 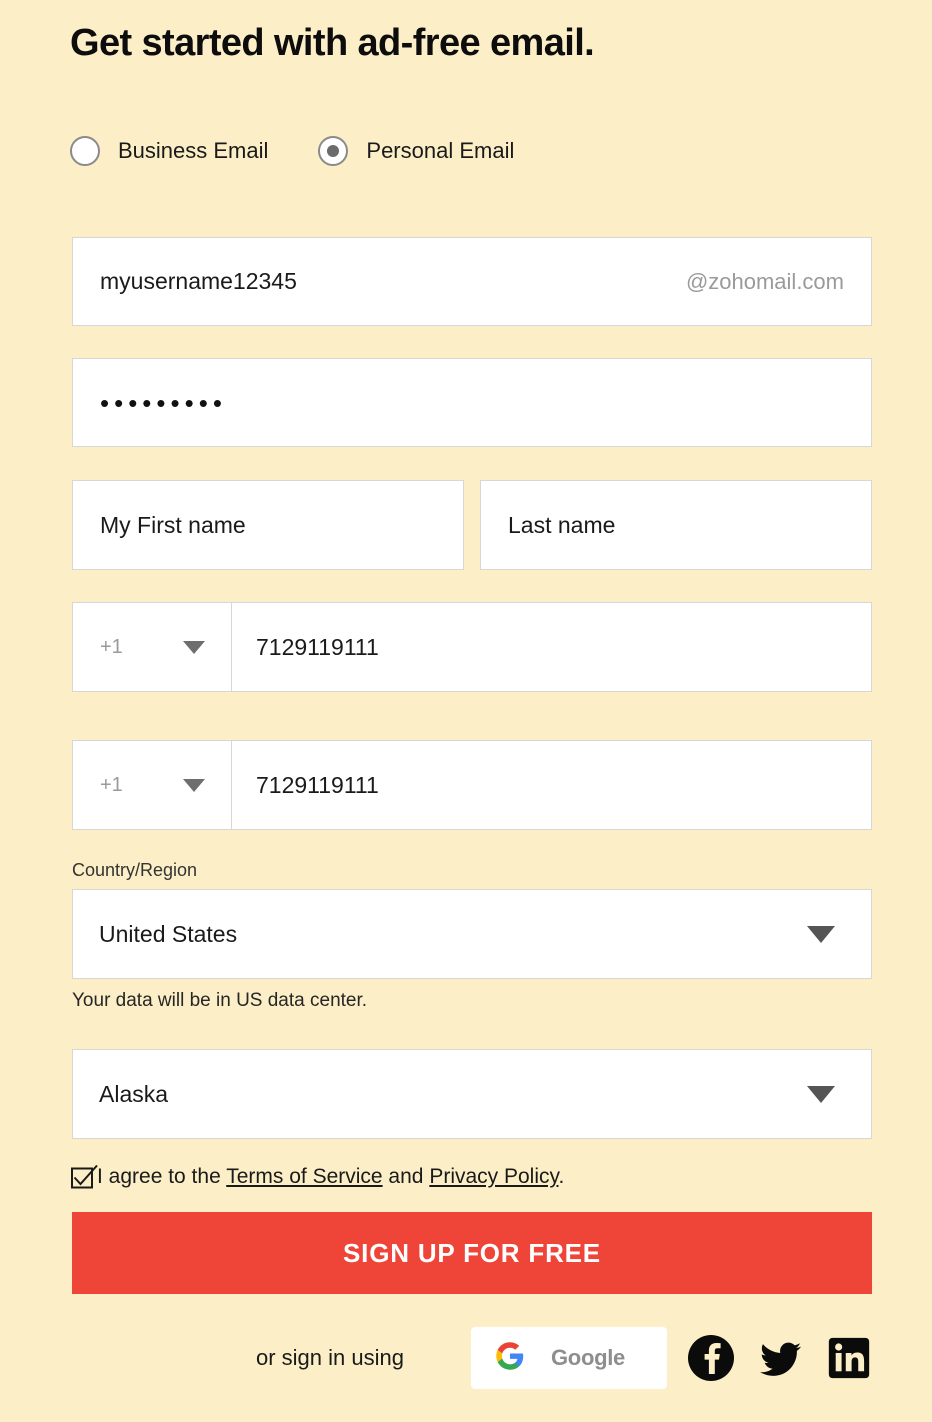 I want to click on phone-primary-country-code-select: +1, so click(x=152, y=647).